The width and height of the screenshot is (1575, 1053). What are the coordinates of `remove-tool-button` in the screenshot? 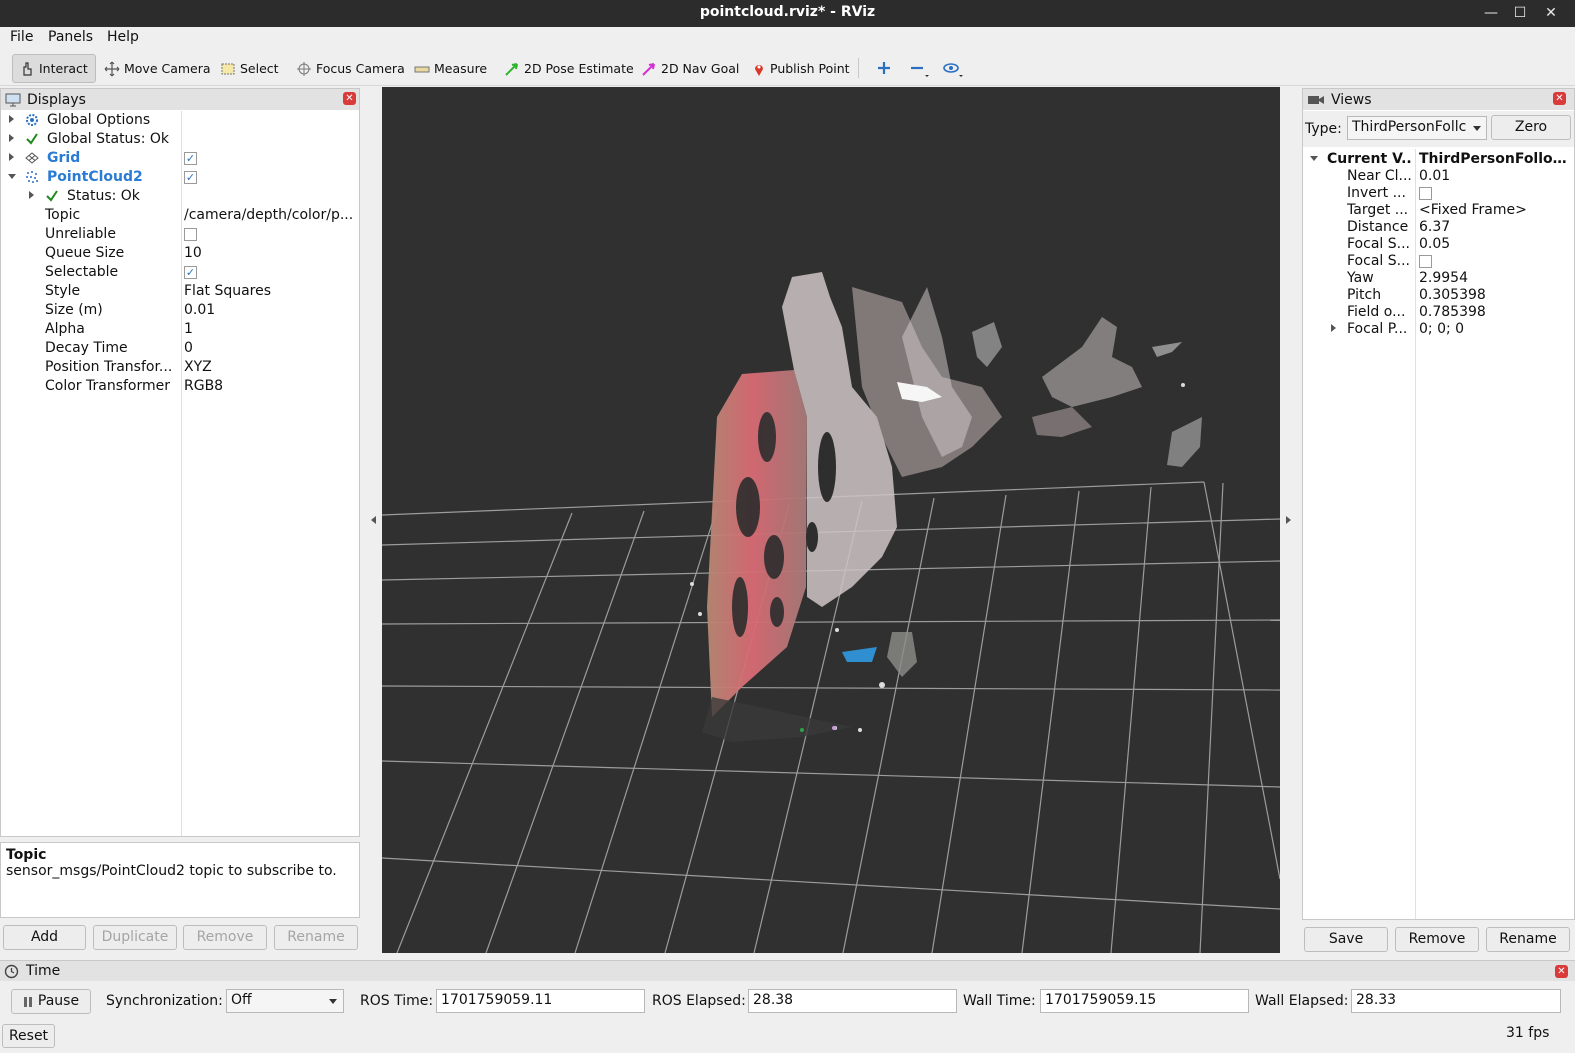 It's located at (920, 71).